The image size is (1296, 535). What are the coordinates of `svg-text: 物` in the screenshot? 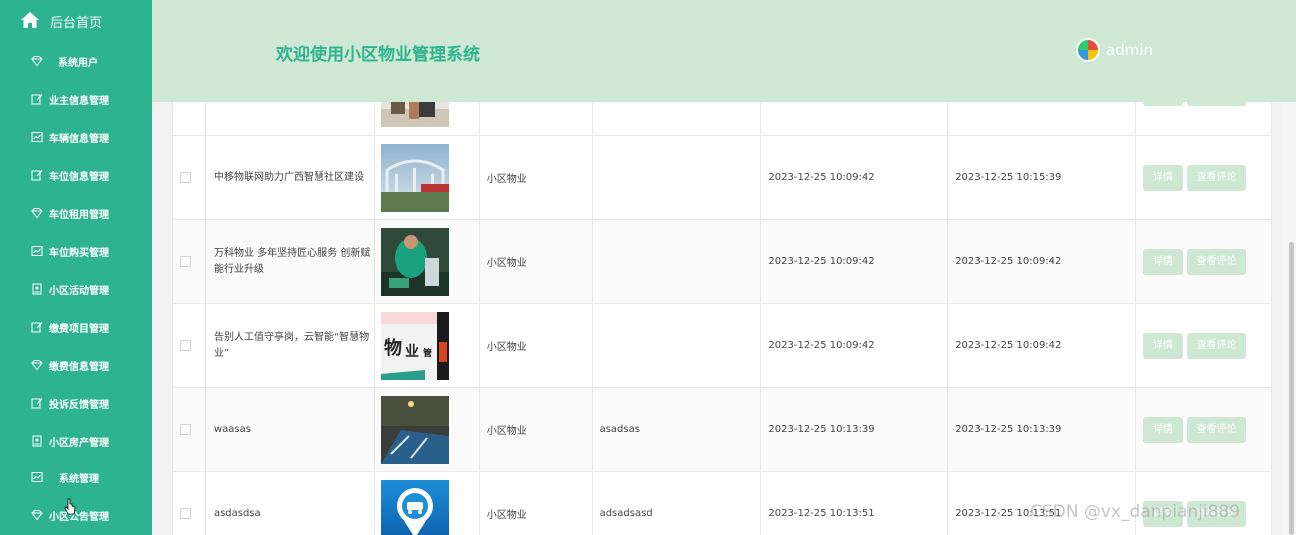 It's located at (393, 348).